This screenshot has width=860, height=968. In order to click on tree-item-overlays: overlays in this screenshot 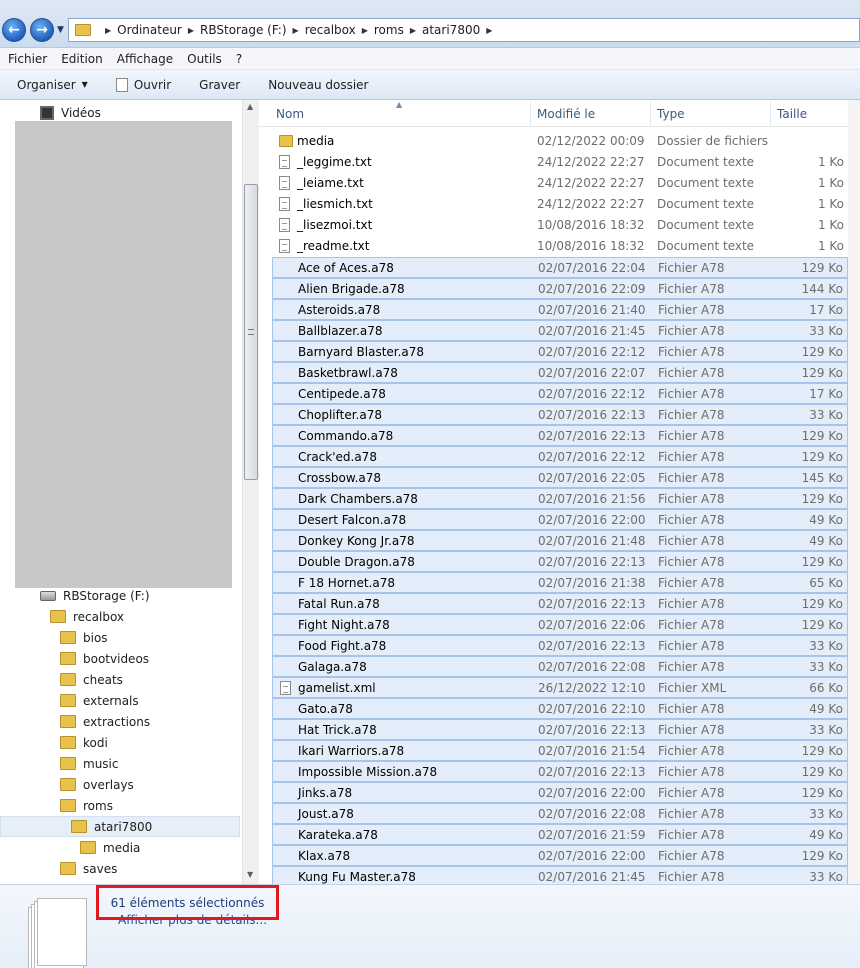, I will do `click(97, 784)`.